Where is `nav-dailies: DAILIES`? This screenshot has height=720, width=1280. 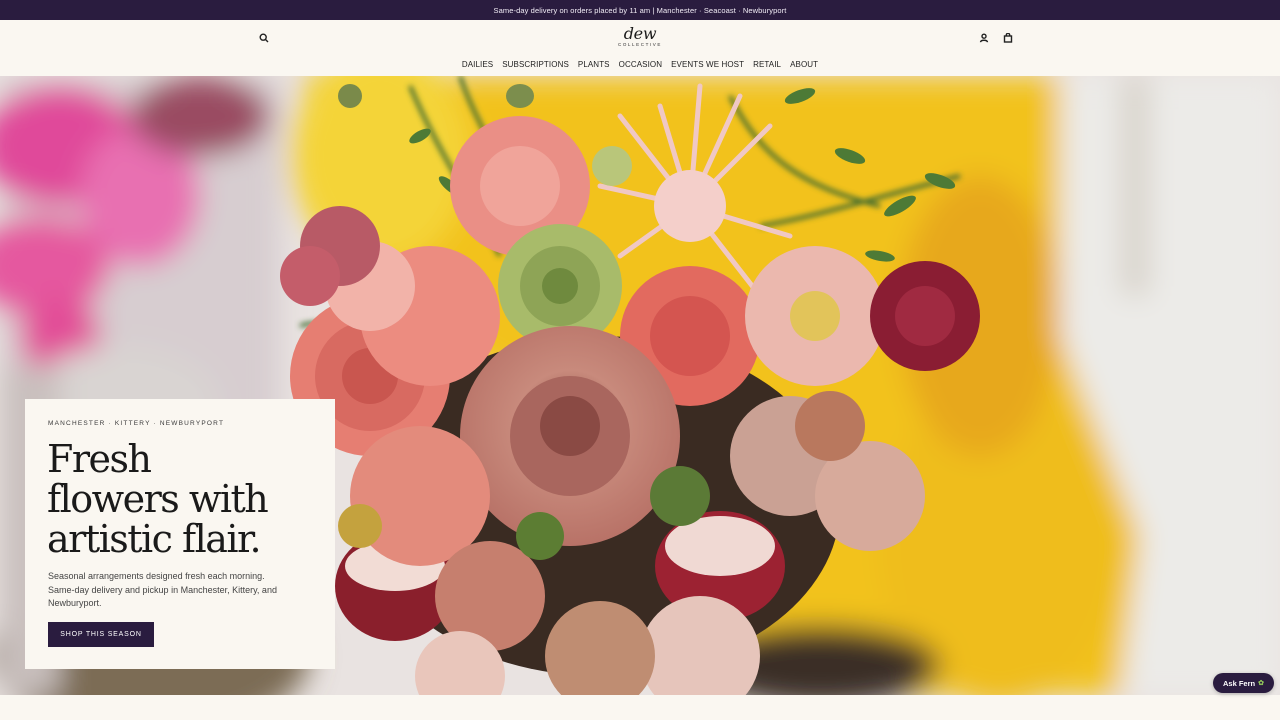 nav-dailies: DAILIES is located at coordinates (477, 64).